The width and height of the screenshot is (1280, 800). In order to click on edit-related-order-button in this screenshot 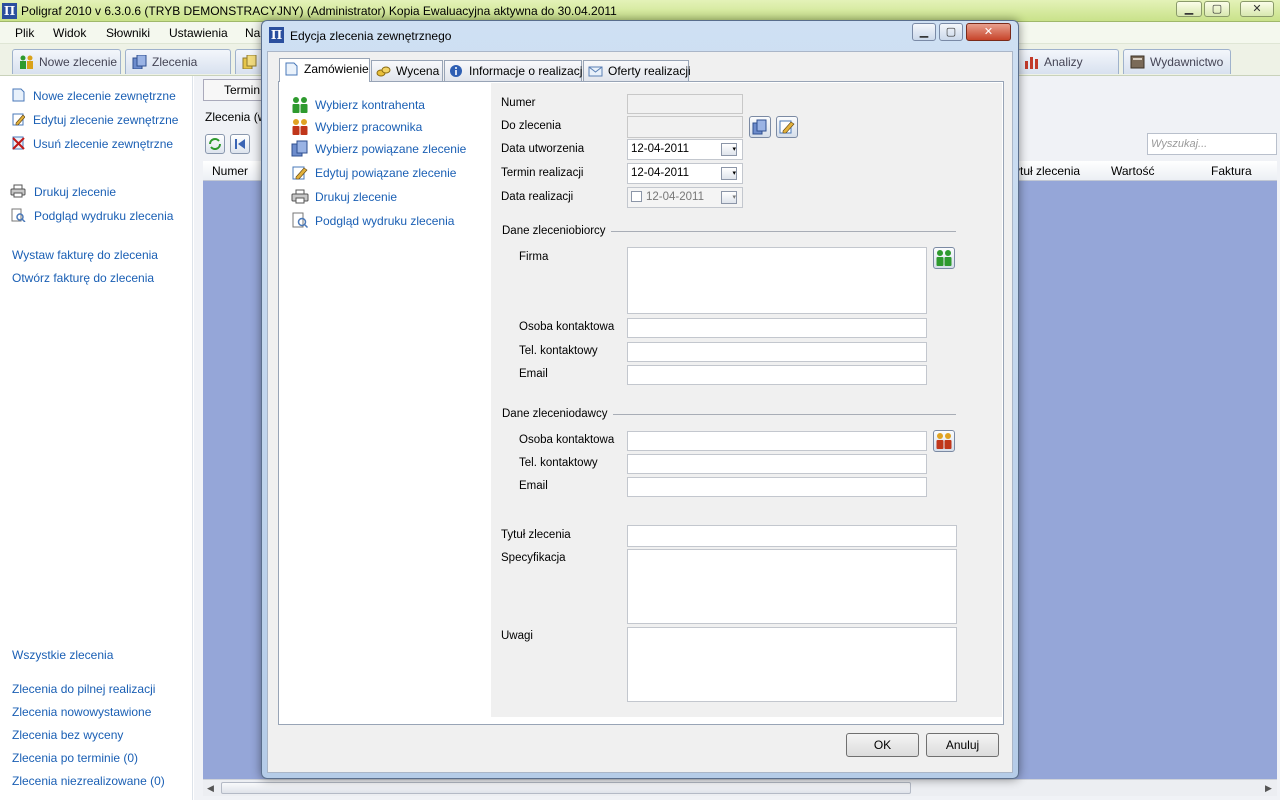, I will do `click(787, 127)`.